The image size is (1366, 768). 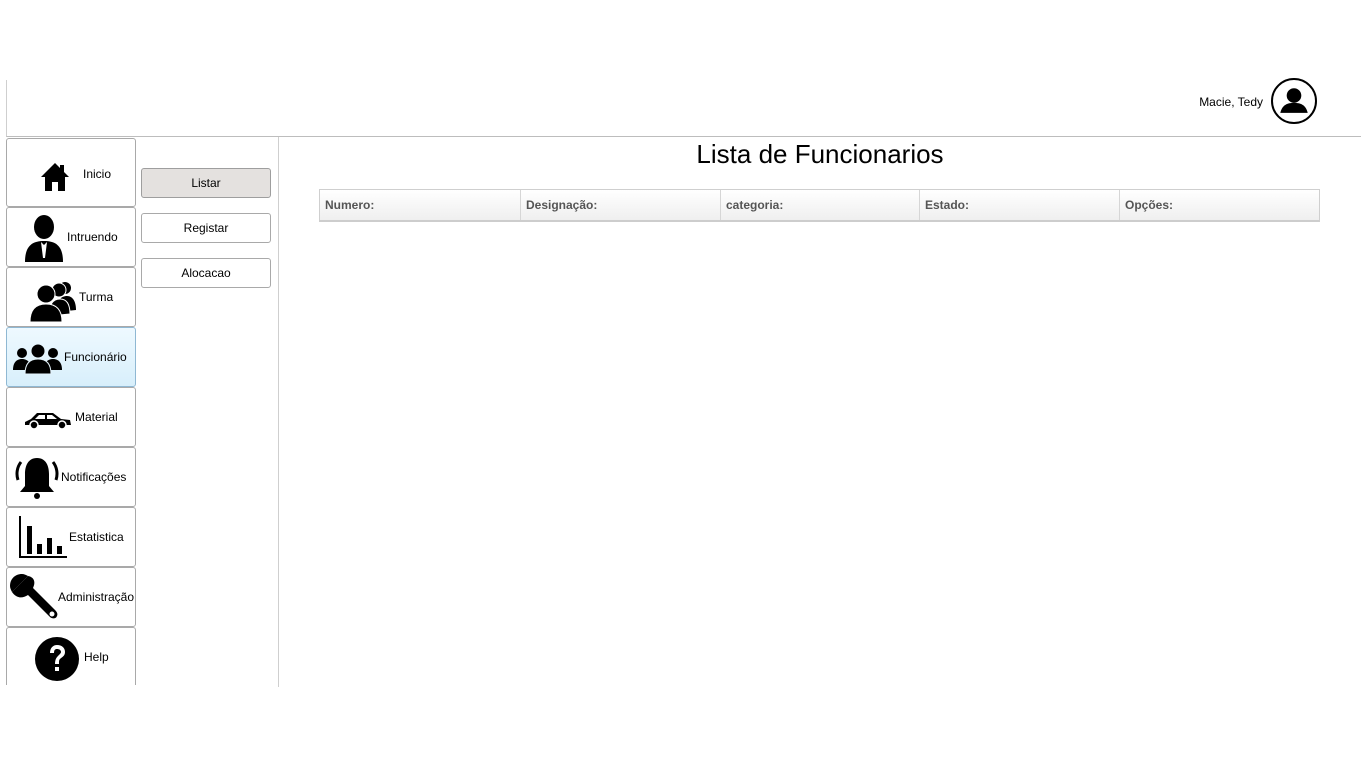 I want to click on column-header-estado: Estado:, so click(x=1020, y=205).